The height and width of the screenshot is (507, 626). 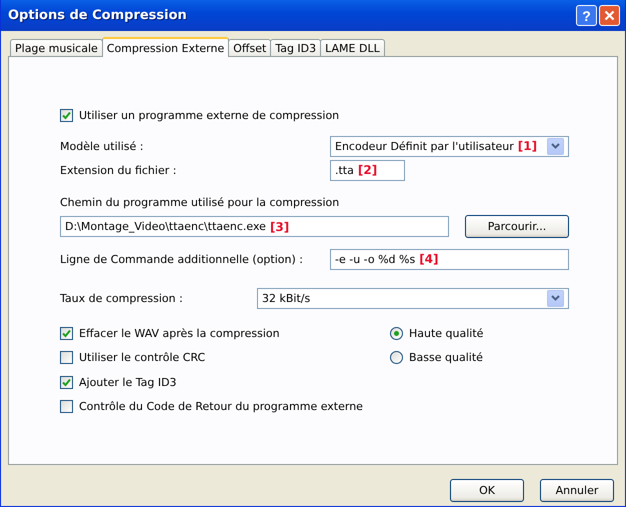 I want to click on field-label: Chemin du programme utilisé pour la compression, so click(x=200, y=202).